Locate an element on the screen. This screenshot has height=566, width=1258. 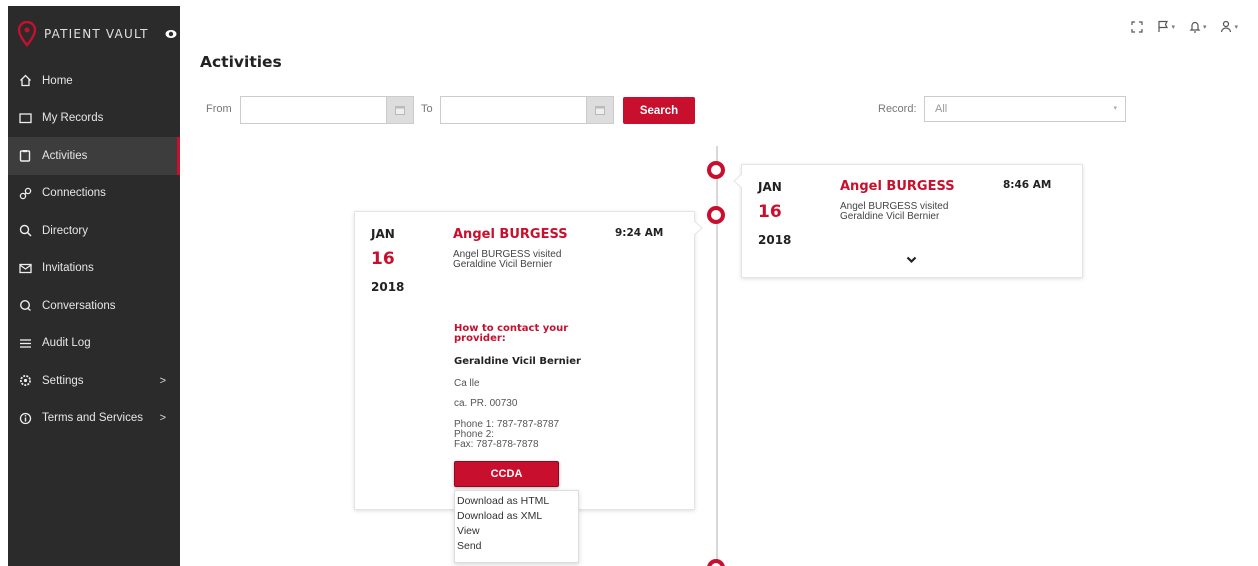
provider-name: Geraldine Vicil Bernier is located at coordinates (517, 361).